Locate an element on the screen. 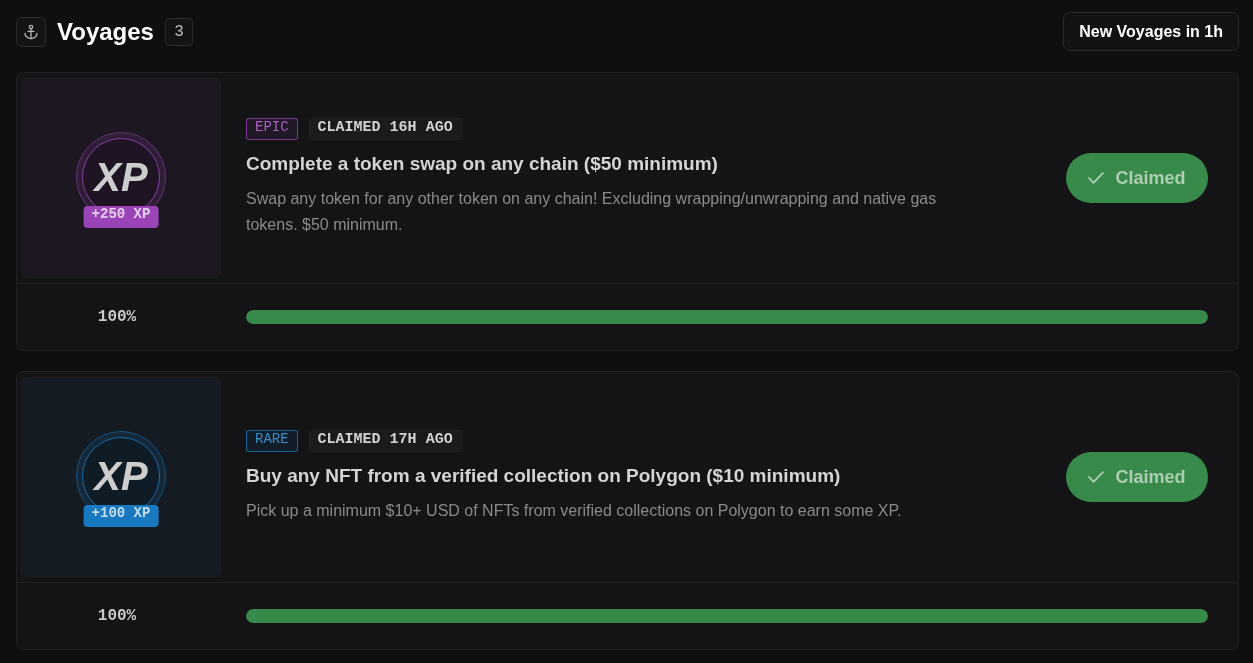 The height and width of the screenshot is (663, 1253). voyage-description: Pick up a minimum $10+ USD of NFTs from verified collections on Polygon to earn some XP. is located at coordinates (574, 511).